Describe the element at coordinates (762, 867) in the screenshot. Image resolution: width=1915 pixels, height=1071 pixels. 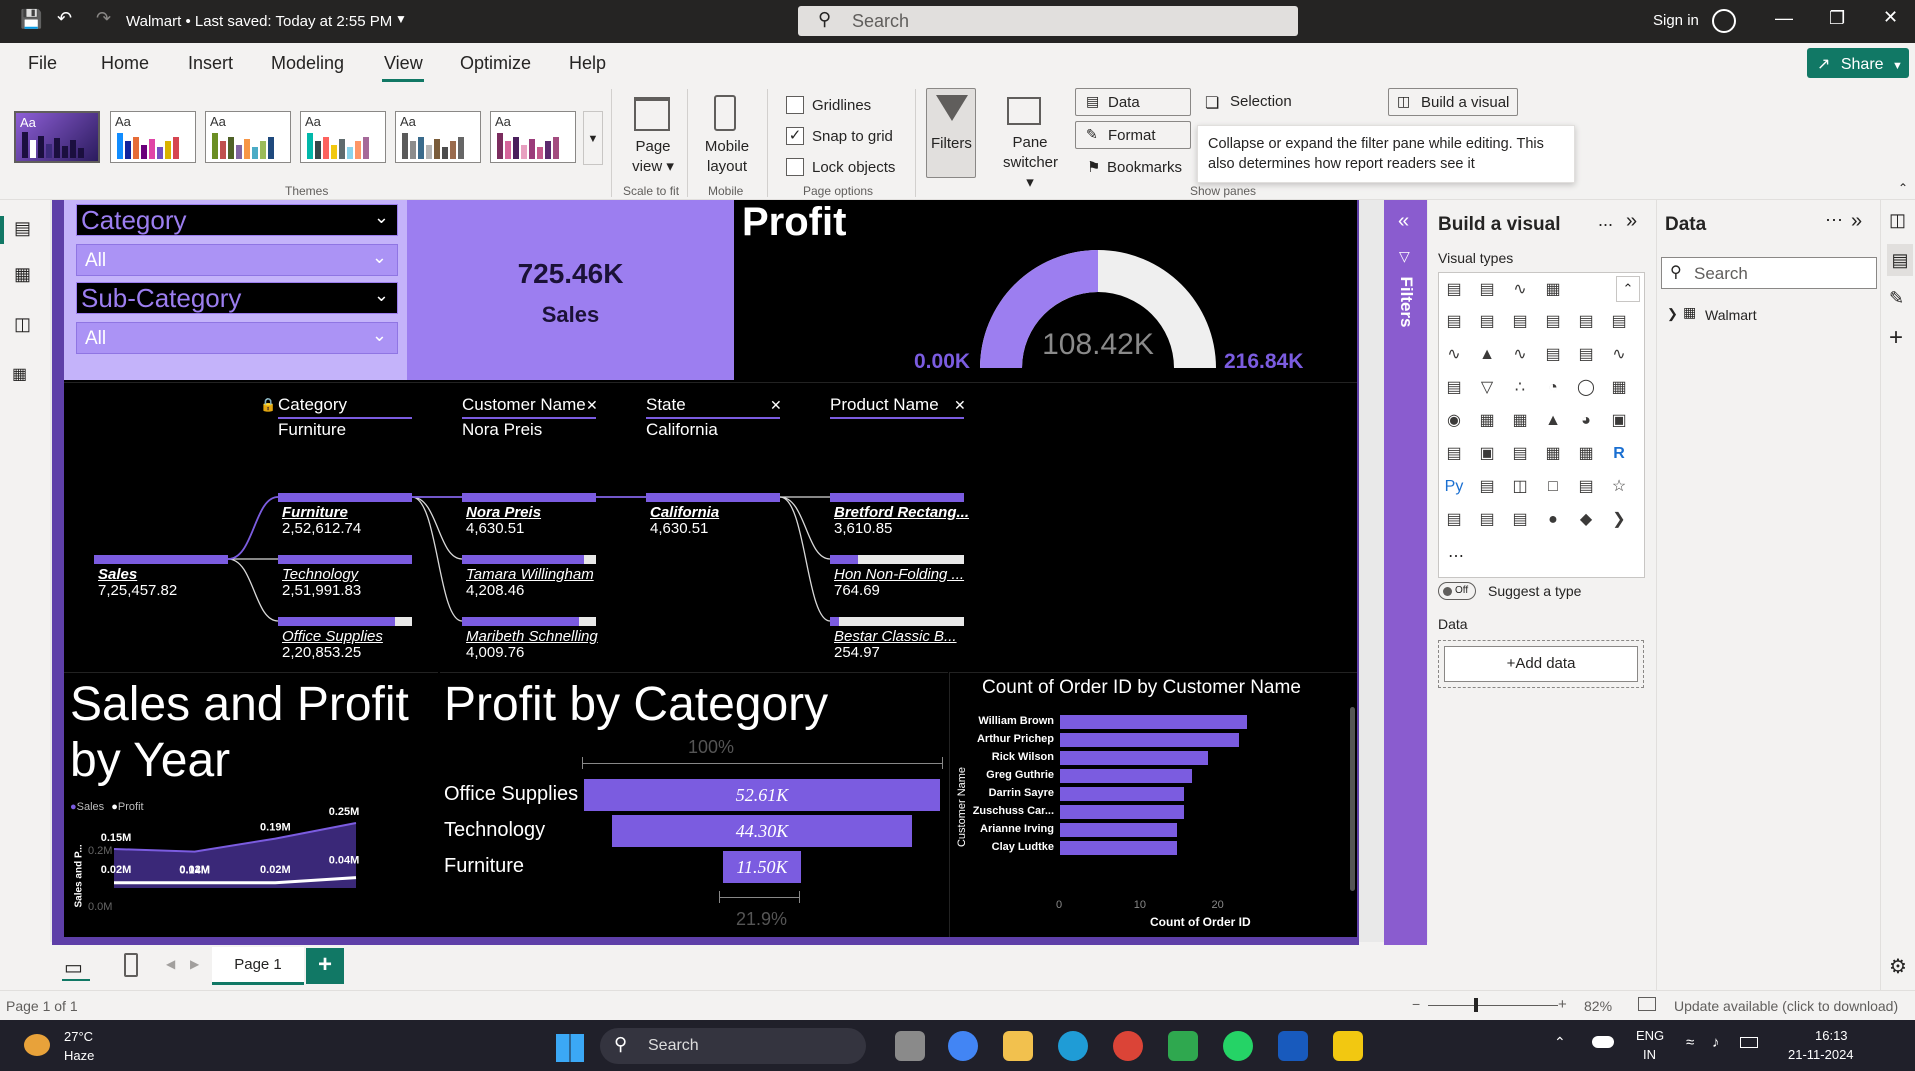
I see `funnel-bar: 11.50K` at that location.